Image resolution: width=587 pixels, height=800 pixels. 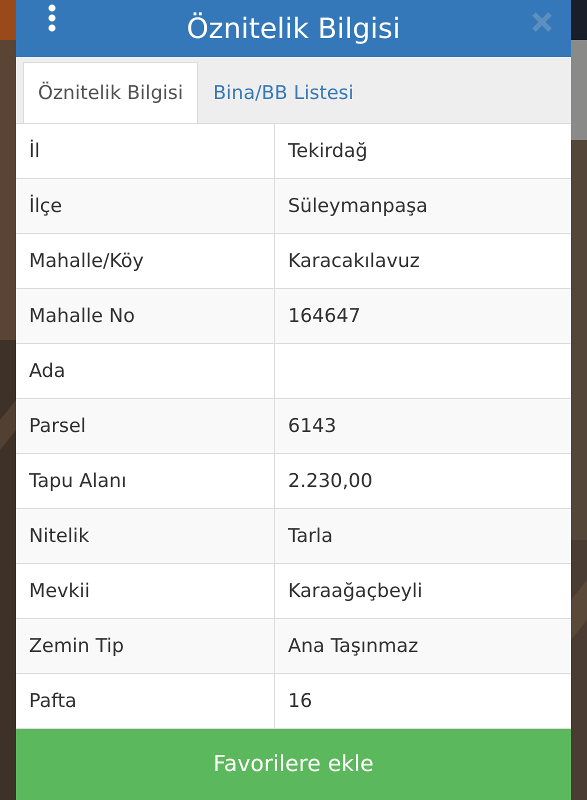 What do you see at coordinates (52, 19) in the screenshot?
I see `menu-icon` at bounding box center [52, 19].